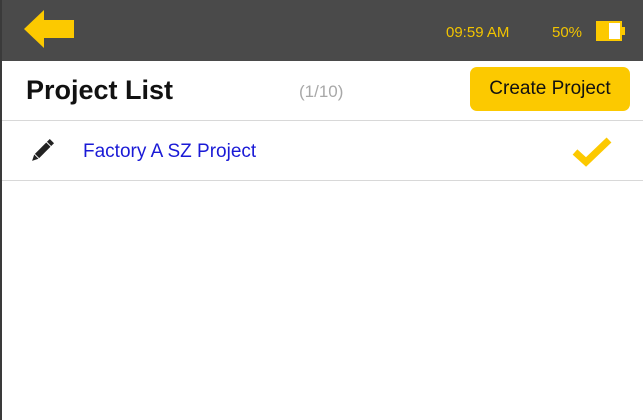  Describe the element at coordinates (42, 151) in the screenshot. I see `pencil-icon` at that location.